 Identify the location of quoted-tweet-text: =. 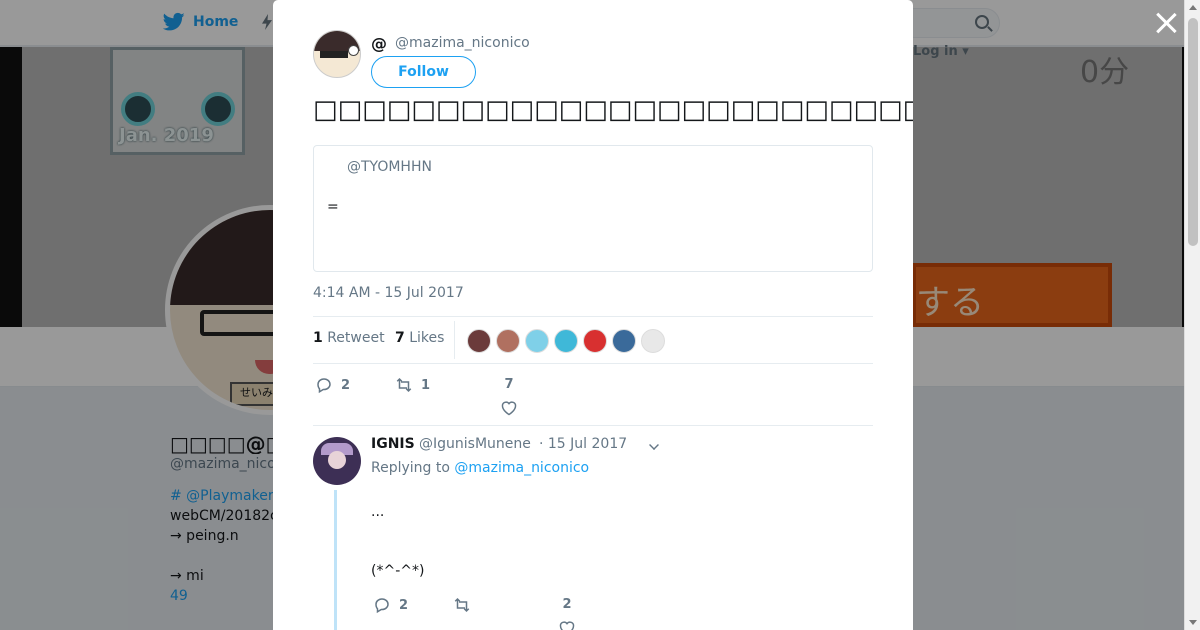
(333, 207).